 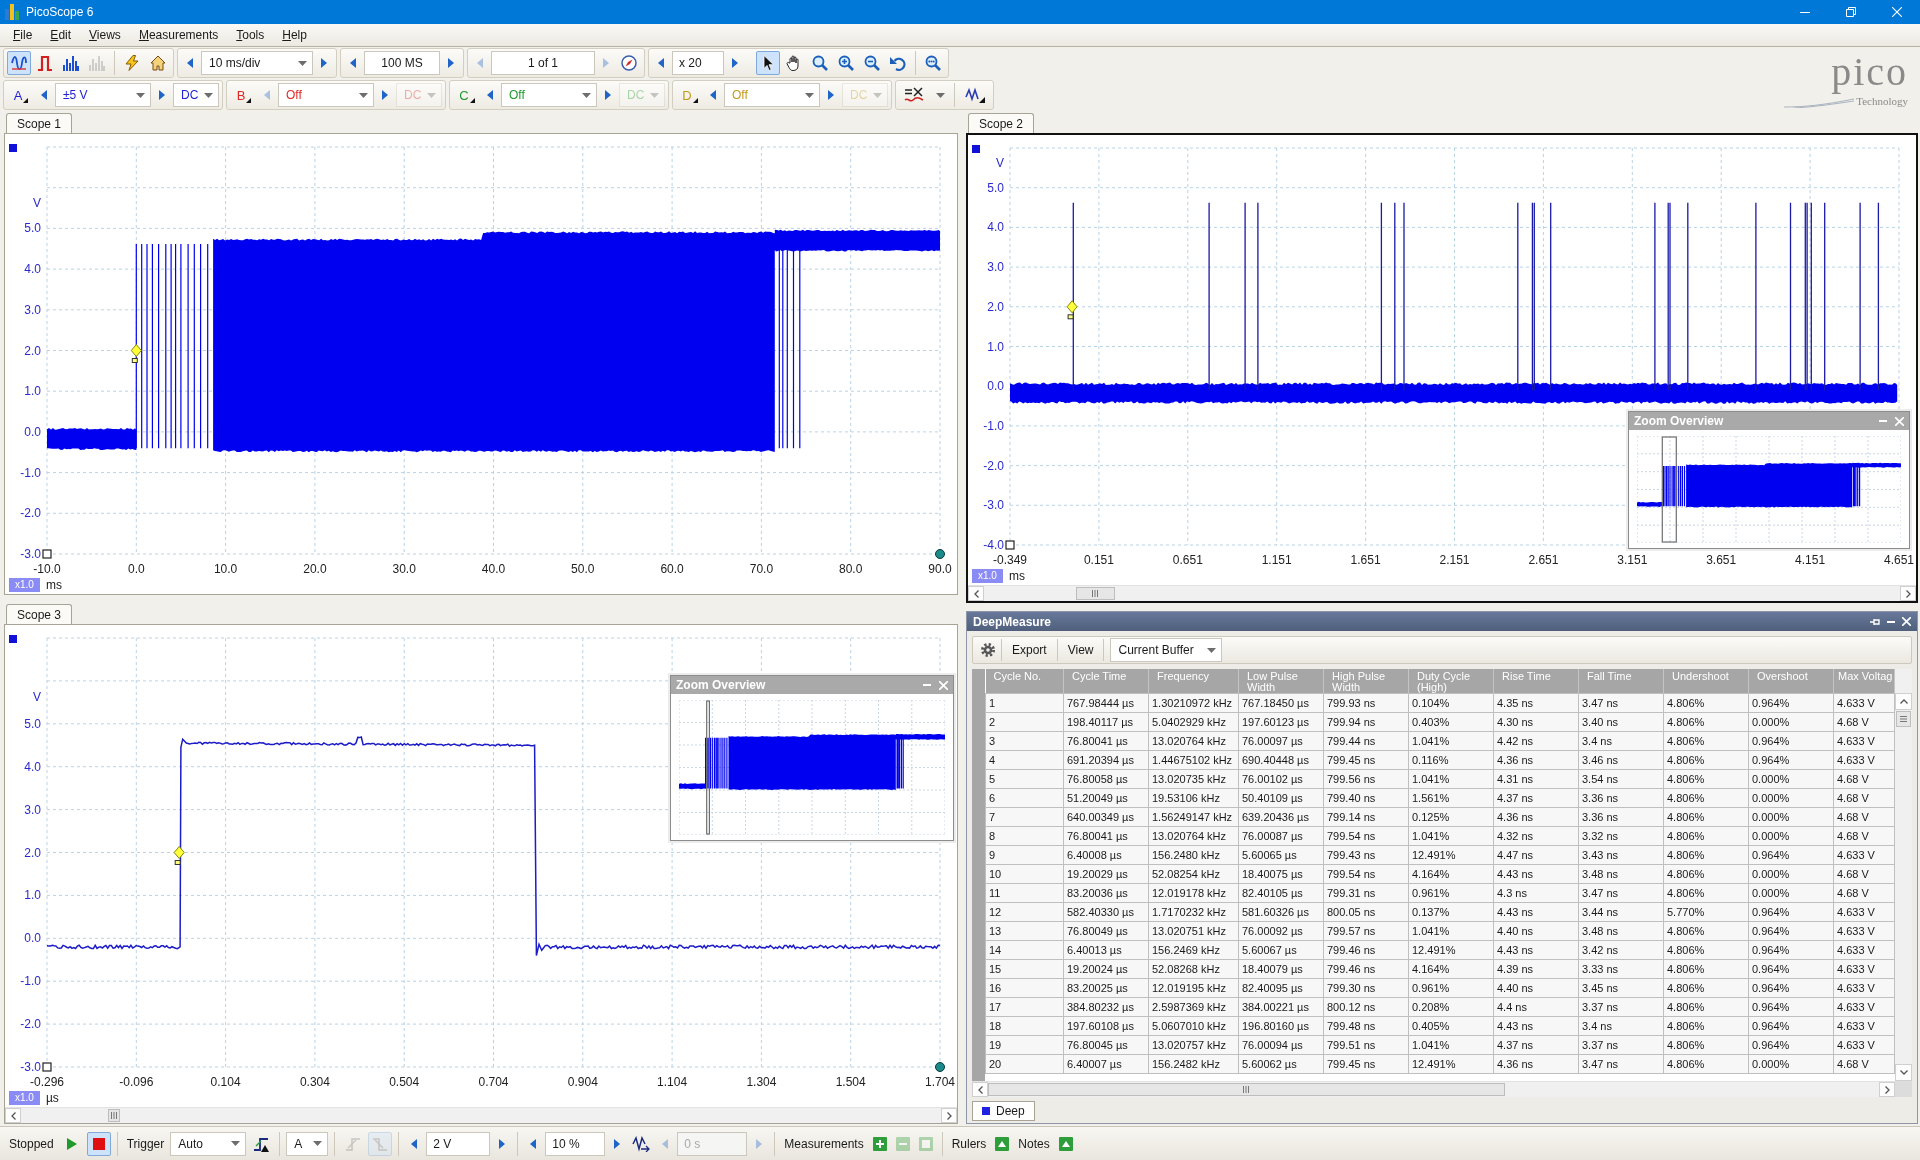 What do you see at coordinates (32, 391) in the screenshot?
I see `axis-tick-label: 1.0` at bounding box center [32, 391].